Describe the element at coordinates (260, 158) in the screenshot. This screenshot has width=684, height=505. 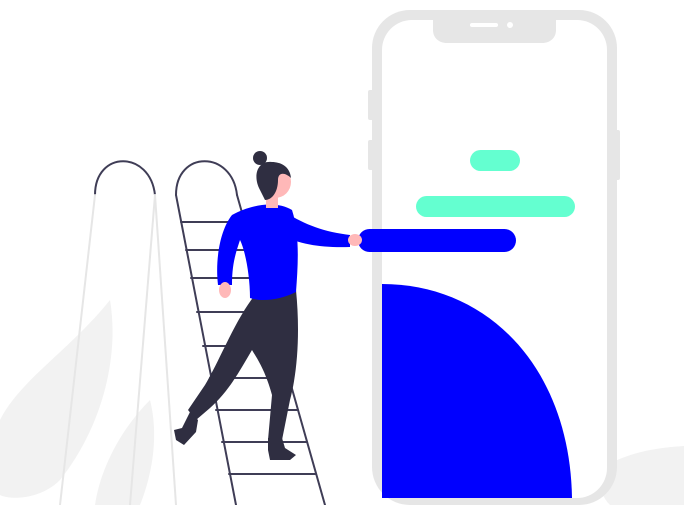
I see `woman-hair-bun` at that location.